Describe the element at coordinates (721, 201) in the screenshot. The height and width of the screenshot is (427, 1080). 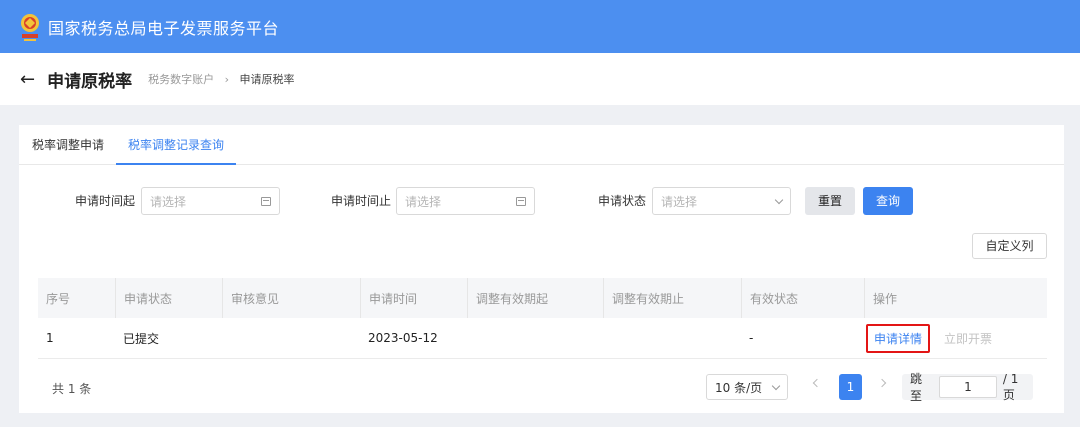
I see `status-select: 请选择` at that location.